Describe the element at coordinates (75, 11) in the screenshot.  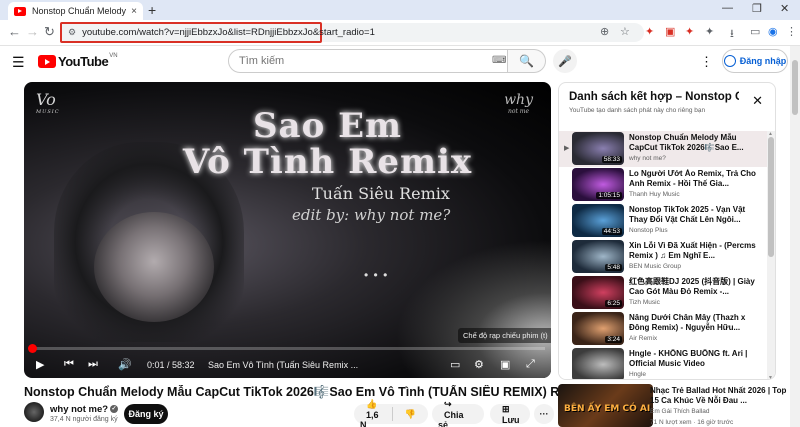
I see `browser-tab-youtube: Nonstop Chuẩn Melody Mẫu C ×` at that location.